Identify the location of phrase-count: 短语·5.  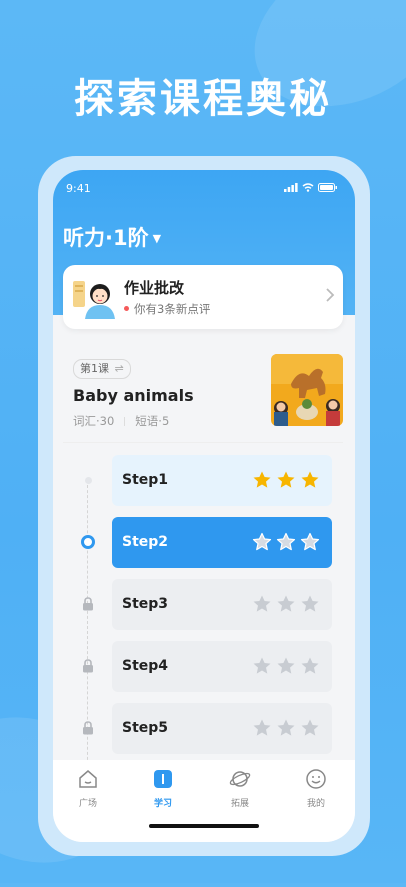
(152, 421).